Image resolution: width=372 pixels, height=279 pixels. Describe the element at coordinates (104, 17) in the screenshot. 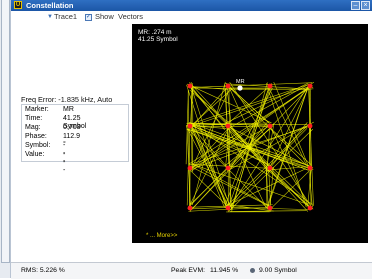

I see `show-label: Show` at that location.